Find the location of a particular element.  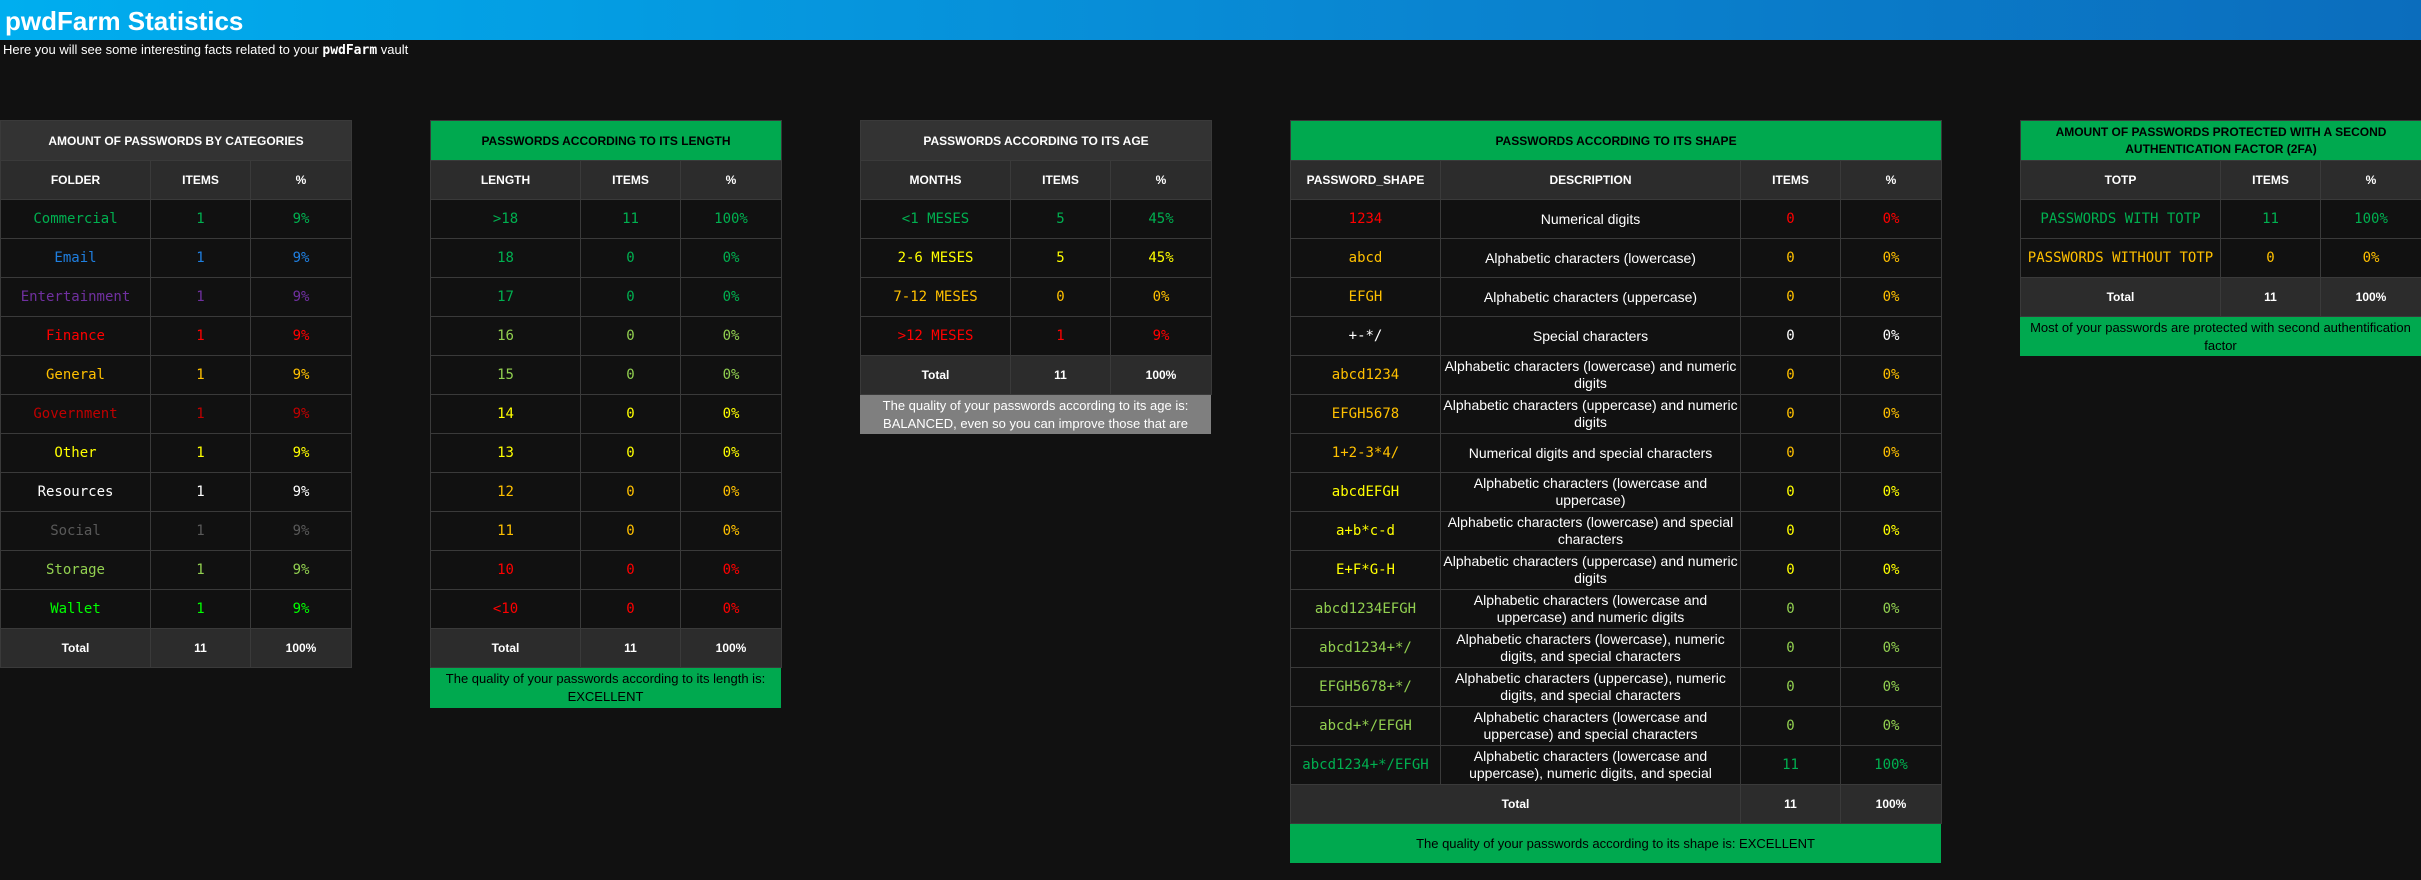

table-row: 10 0 0% is located at coordinates (606, 570).